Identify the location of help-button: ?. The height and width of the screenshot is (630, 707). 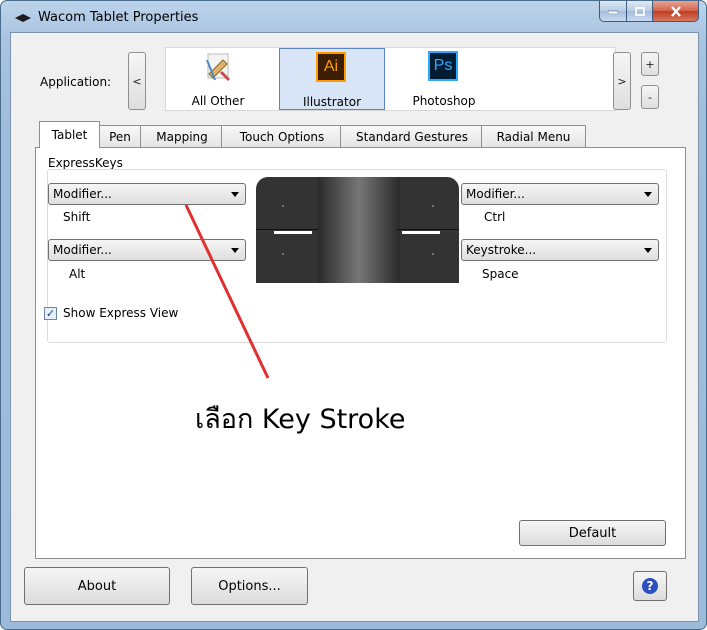
(650, 586).